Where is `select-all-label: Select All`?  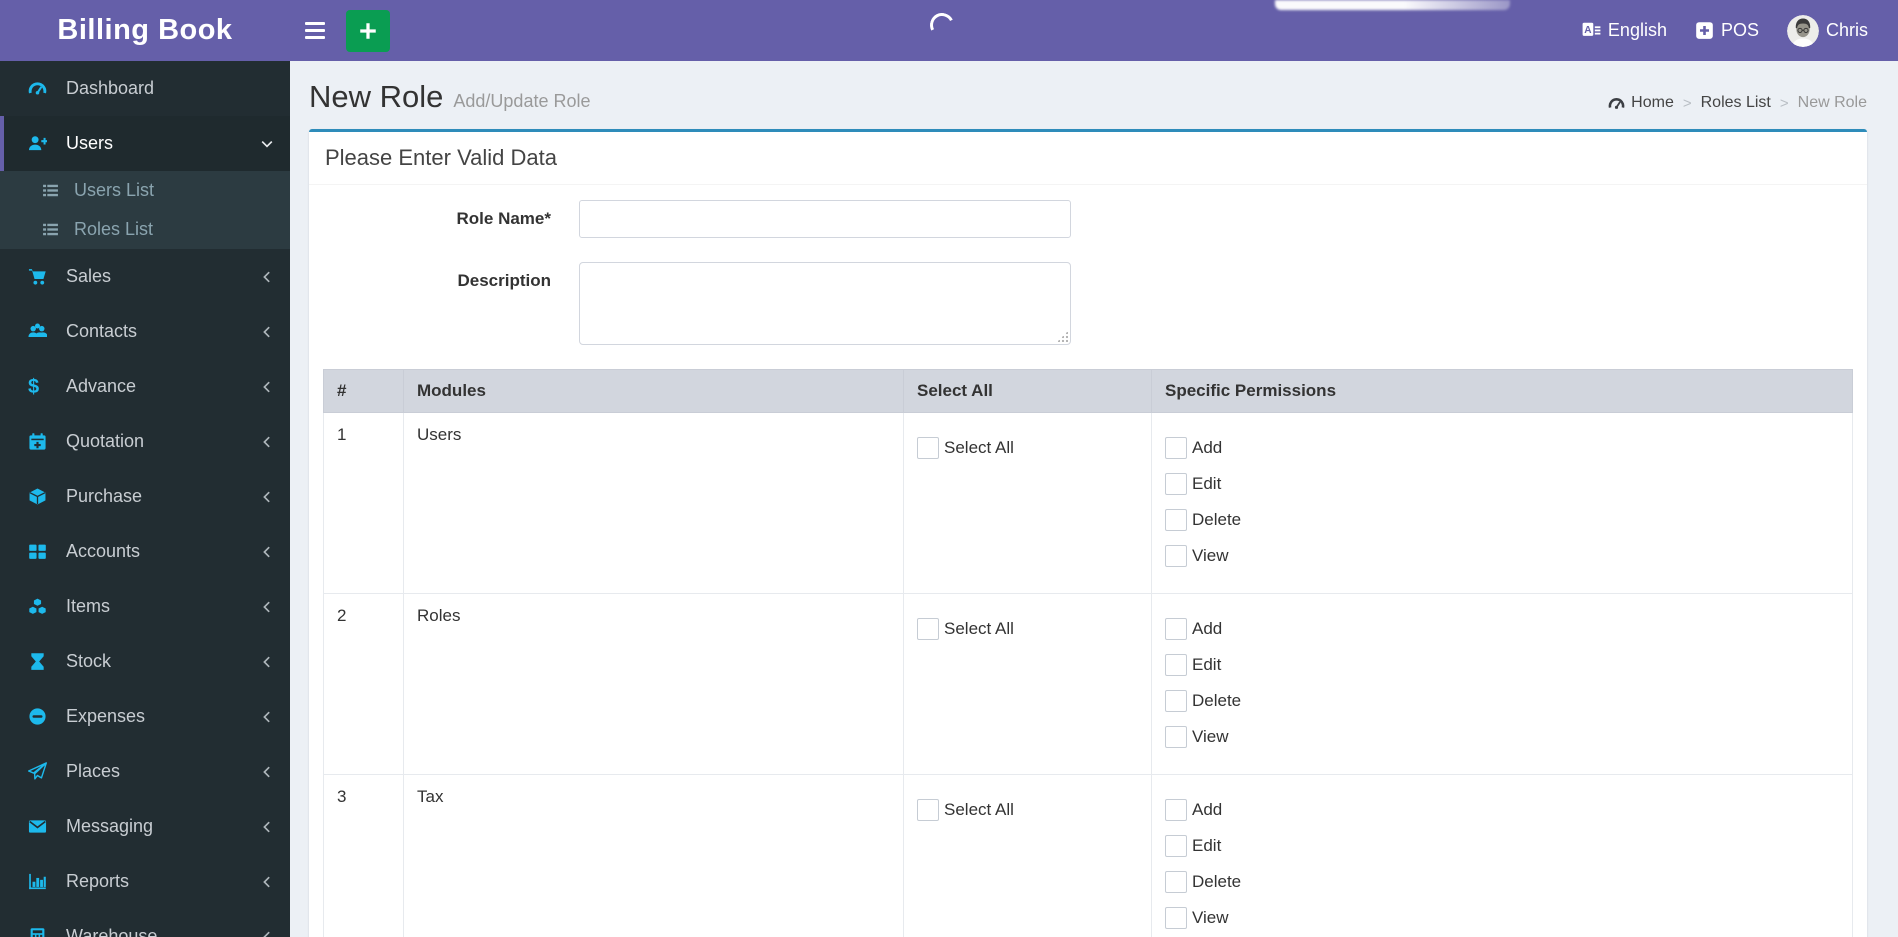 select-all-label: Select All is located at coordinates (979, 809).